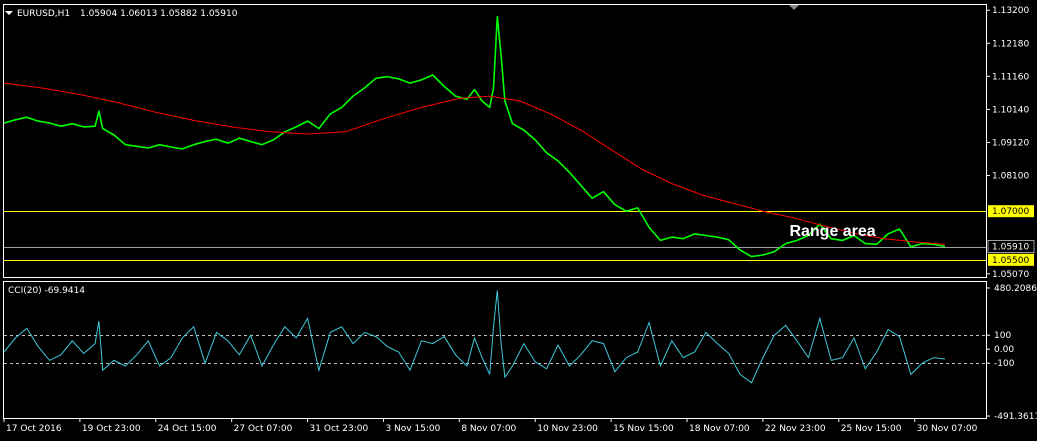  I want to click on x-tick-label: 31 Oct 23:00, so click(339, 429).